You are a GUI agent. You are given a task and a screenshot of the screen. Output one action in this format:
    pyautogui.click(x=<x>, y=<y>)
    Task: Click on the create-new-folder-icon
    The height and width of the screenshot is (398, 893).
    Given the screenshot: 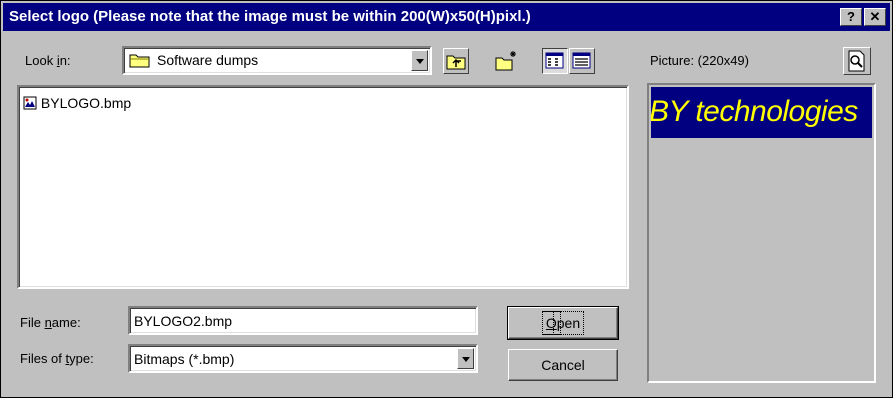 What is the action you would take?
    pyautogui.click(x=506, y=63)
    